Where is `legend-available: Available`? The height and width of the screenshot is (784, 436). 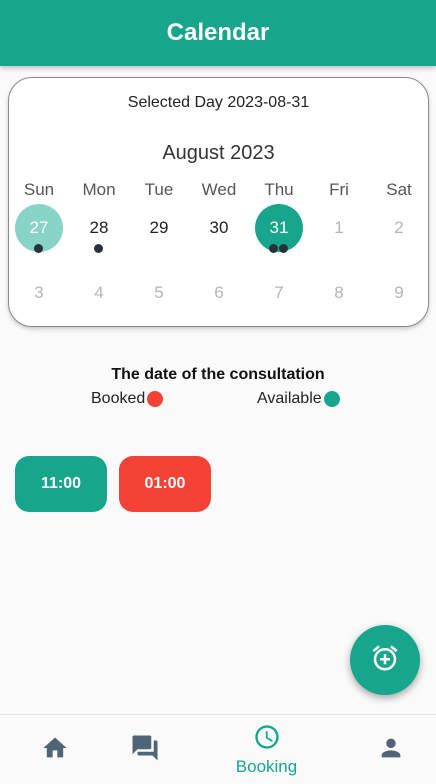
legend-available: Available is located at coordinates (298, 399).